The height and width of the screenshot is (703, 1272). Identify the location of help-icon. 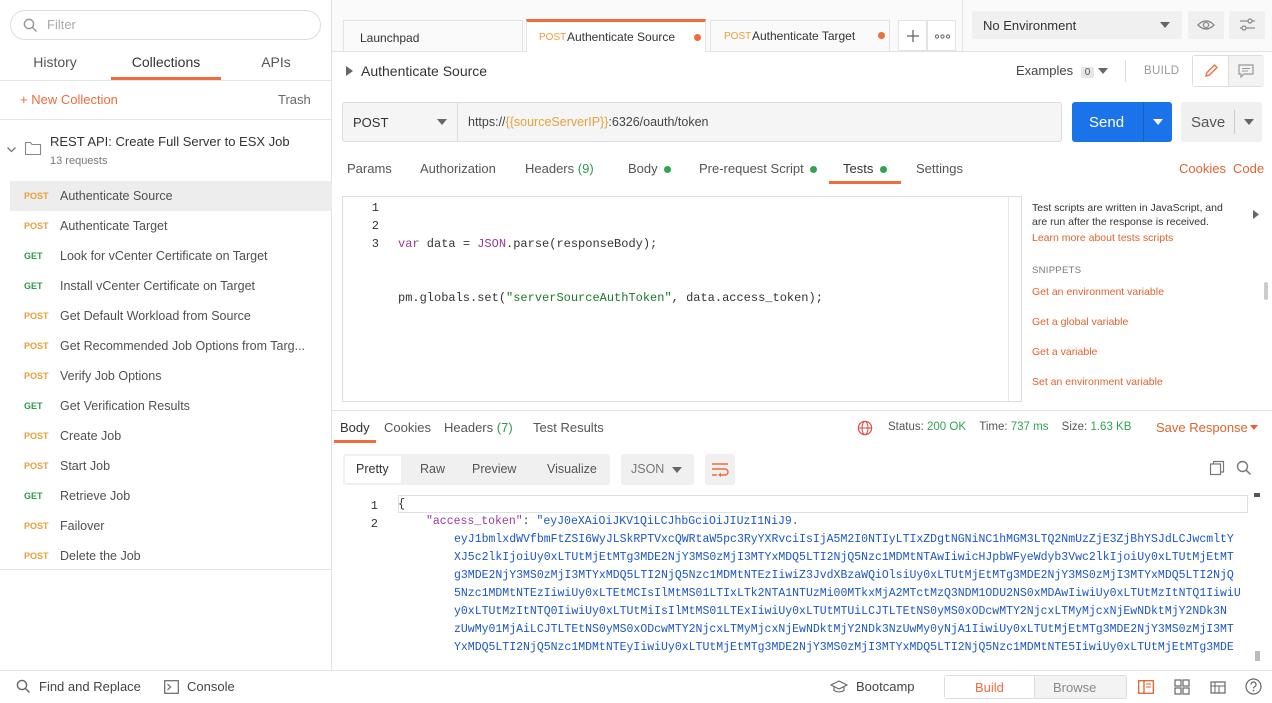
(1253, 686).